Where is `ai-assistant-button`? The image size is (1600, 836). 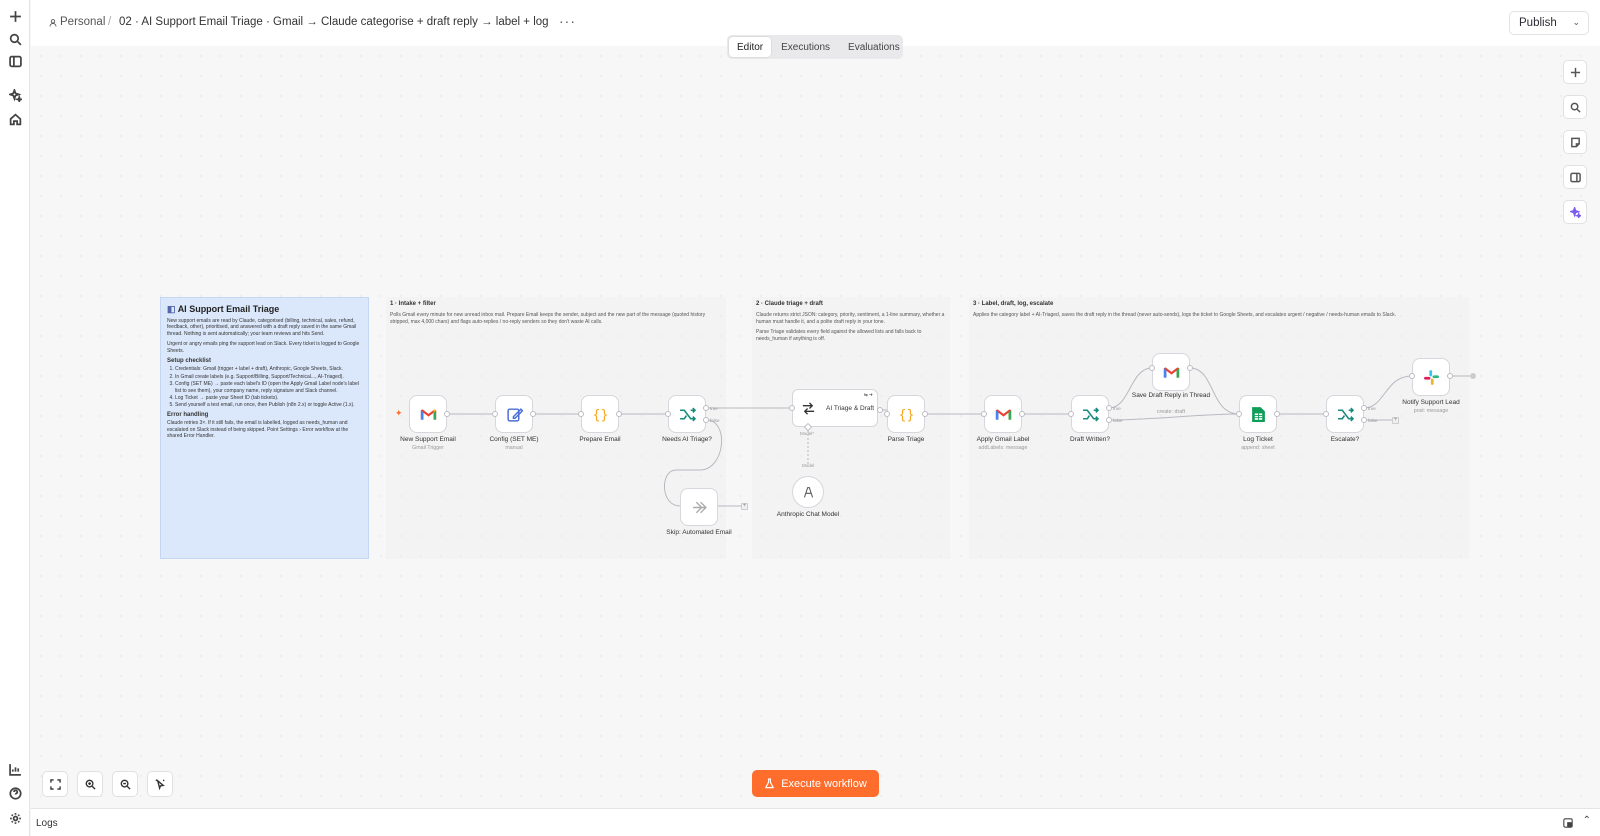 ai-assistant-button is located at coordinates (1575, 212).